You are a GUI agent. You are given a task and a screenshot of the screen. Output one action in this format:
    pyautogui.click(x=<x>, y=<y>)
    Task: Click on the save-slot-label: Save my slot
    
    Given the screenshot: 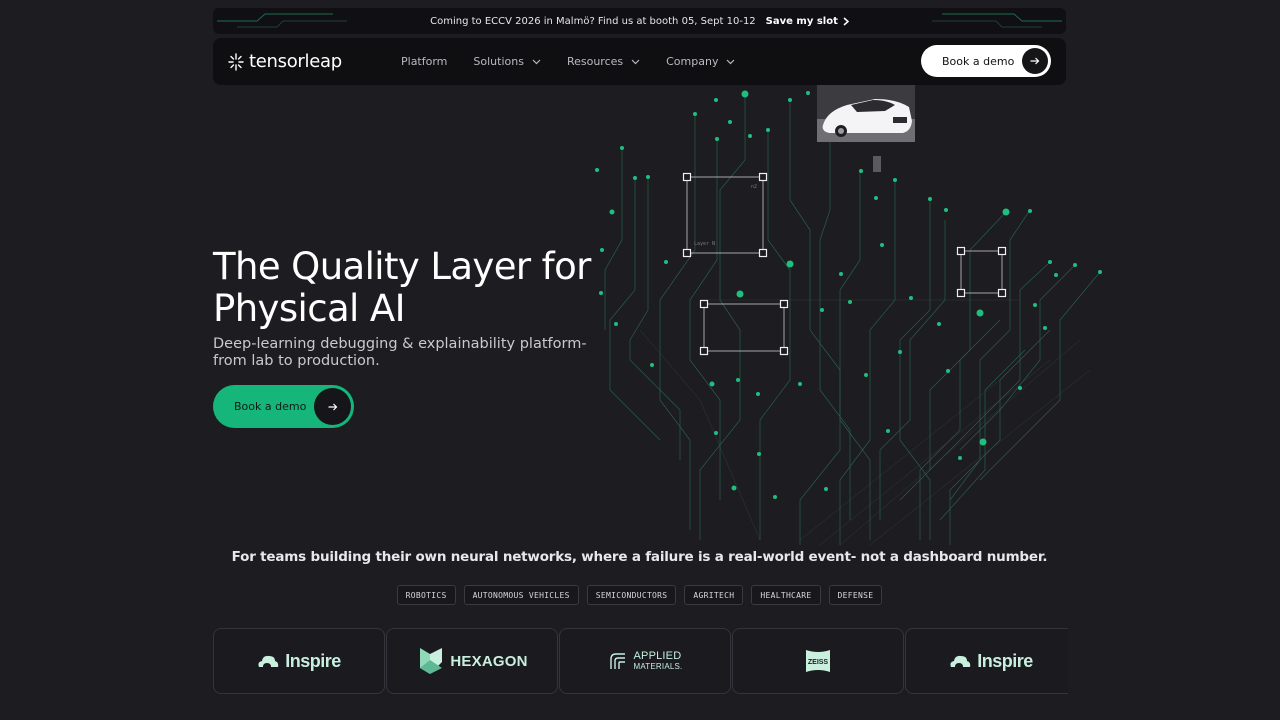 What is the action you would take?
    pyautogui.click(x=801, y=21)
    